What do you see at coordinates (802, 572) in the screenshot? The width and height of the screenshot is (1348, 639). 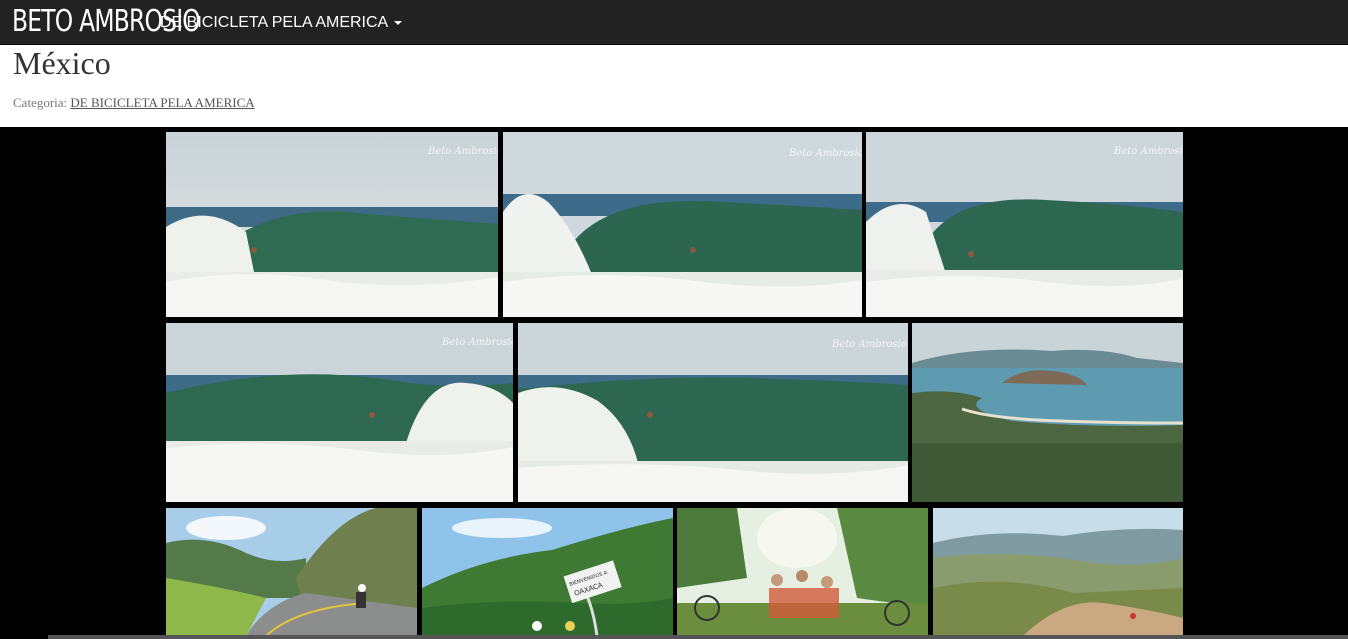 I see `group-photo` at bounding box center [802, 572].